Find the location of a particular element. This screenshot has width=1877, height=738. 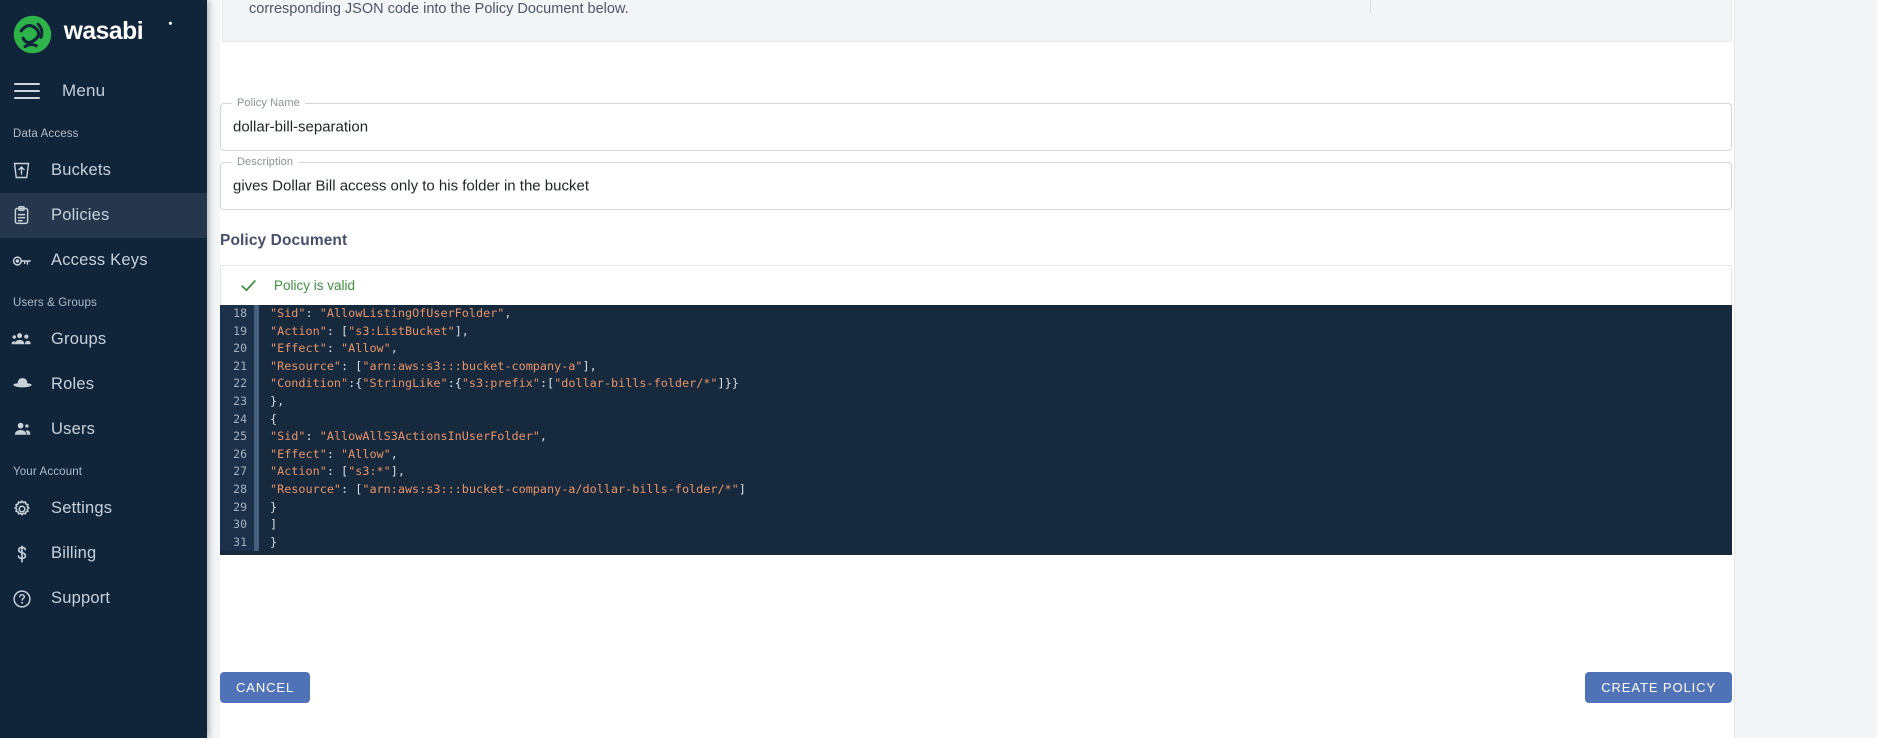

code-line-number: 28 is located at coordinates (237, 489).